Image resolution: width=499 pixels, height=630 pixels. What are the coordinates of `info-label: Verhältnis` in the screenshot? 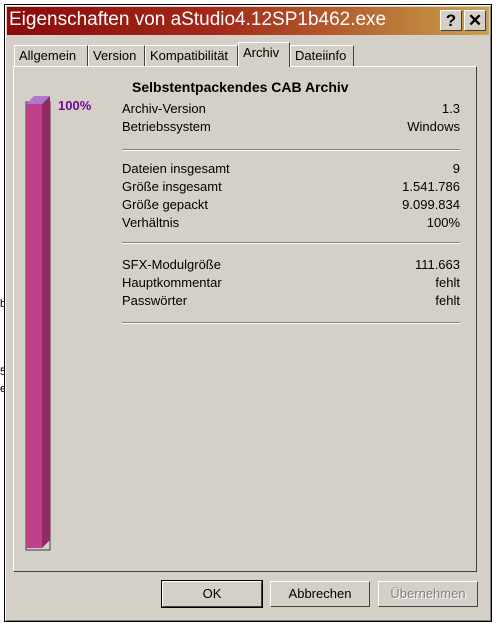 It's located at (151, 222).